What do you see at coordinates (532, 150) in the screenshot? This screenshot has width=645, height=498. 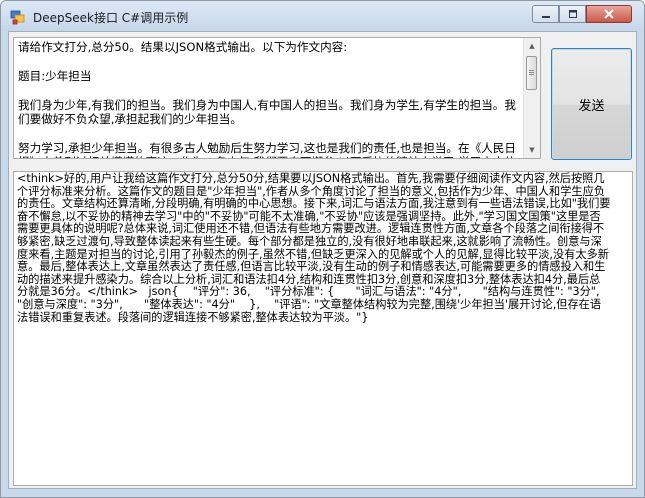 I see `scroll-down-arrow-icon: ▼` at bounding box center [532, 150].